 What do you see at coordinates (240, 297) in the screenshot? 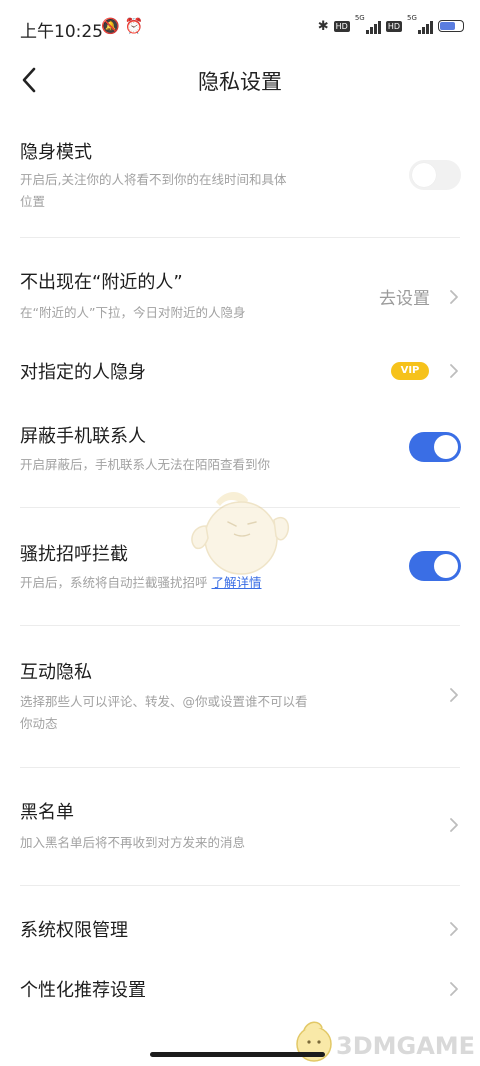
I see `nearby-row: 不出现在“附近的人” 在“附近的人”下拉，今日对附近的人隐身 去设置` at bounding box center [240, 297].